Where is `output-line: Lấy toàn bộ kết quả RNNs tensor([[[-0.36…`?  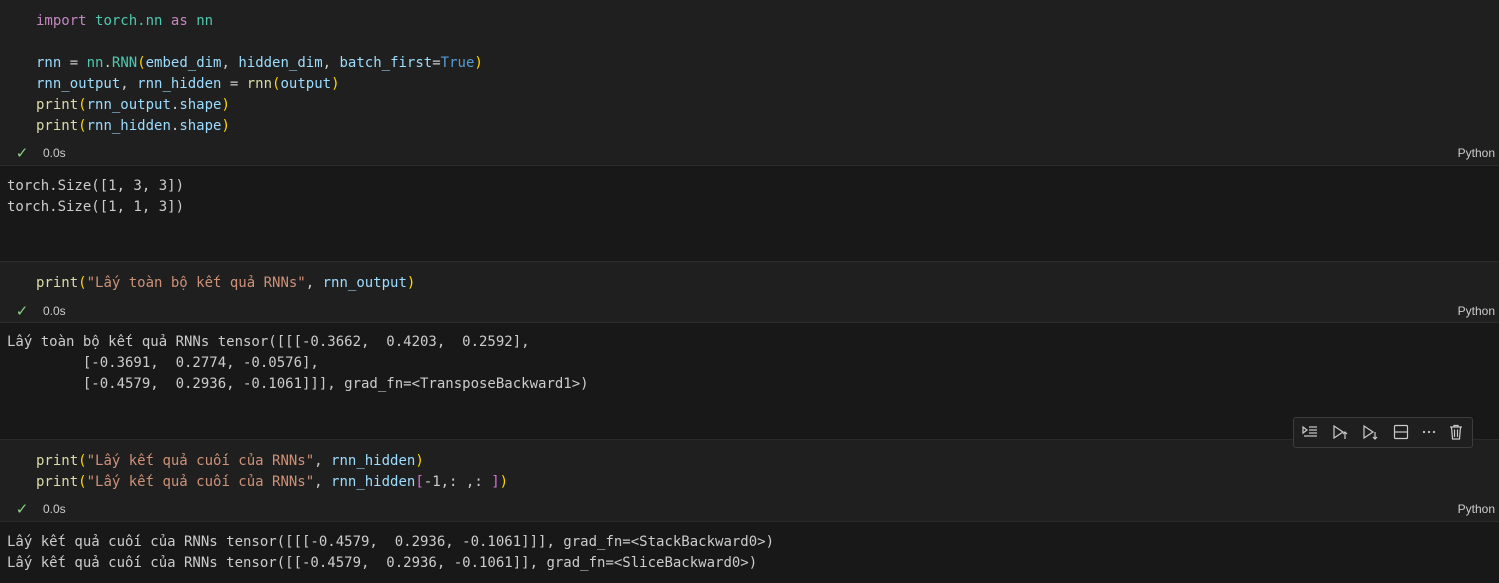
output-line: Lấy toàn bộ kết quả RNNs tensor([[[-0.36… is located at coordinates (268, 342).